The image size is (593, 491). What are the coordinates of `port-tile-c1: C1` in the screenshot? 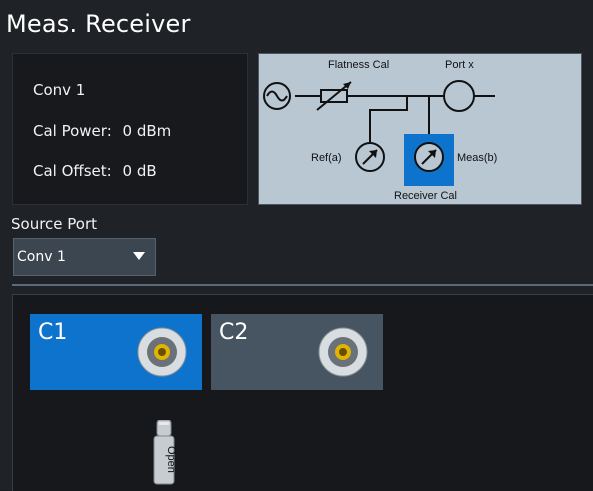 It's located at (116, 352).